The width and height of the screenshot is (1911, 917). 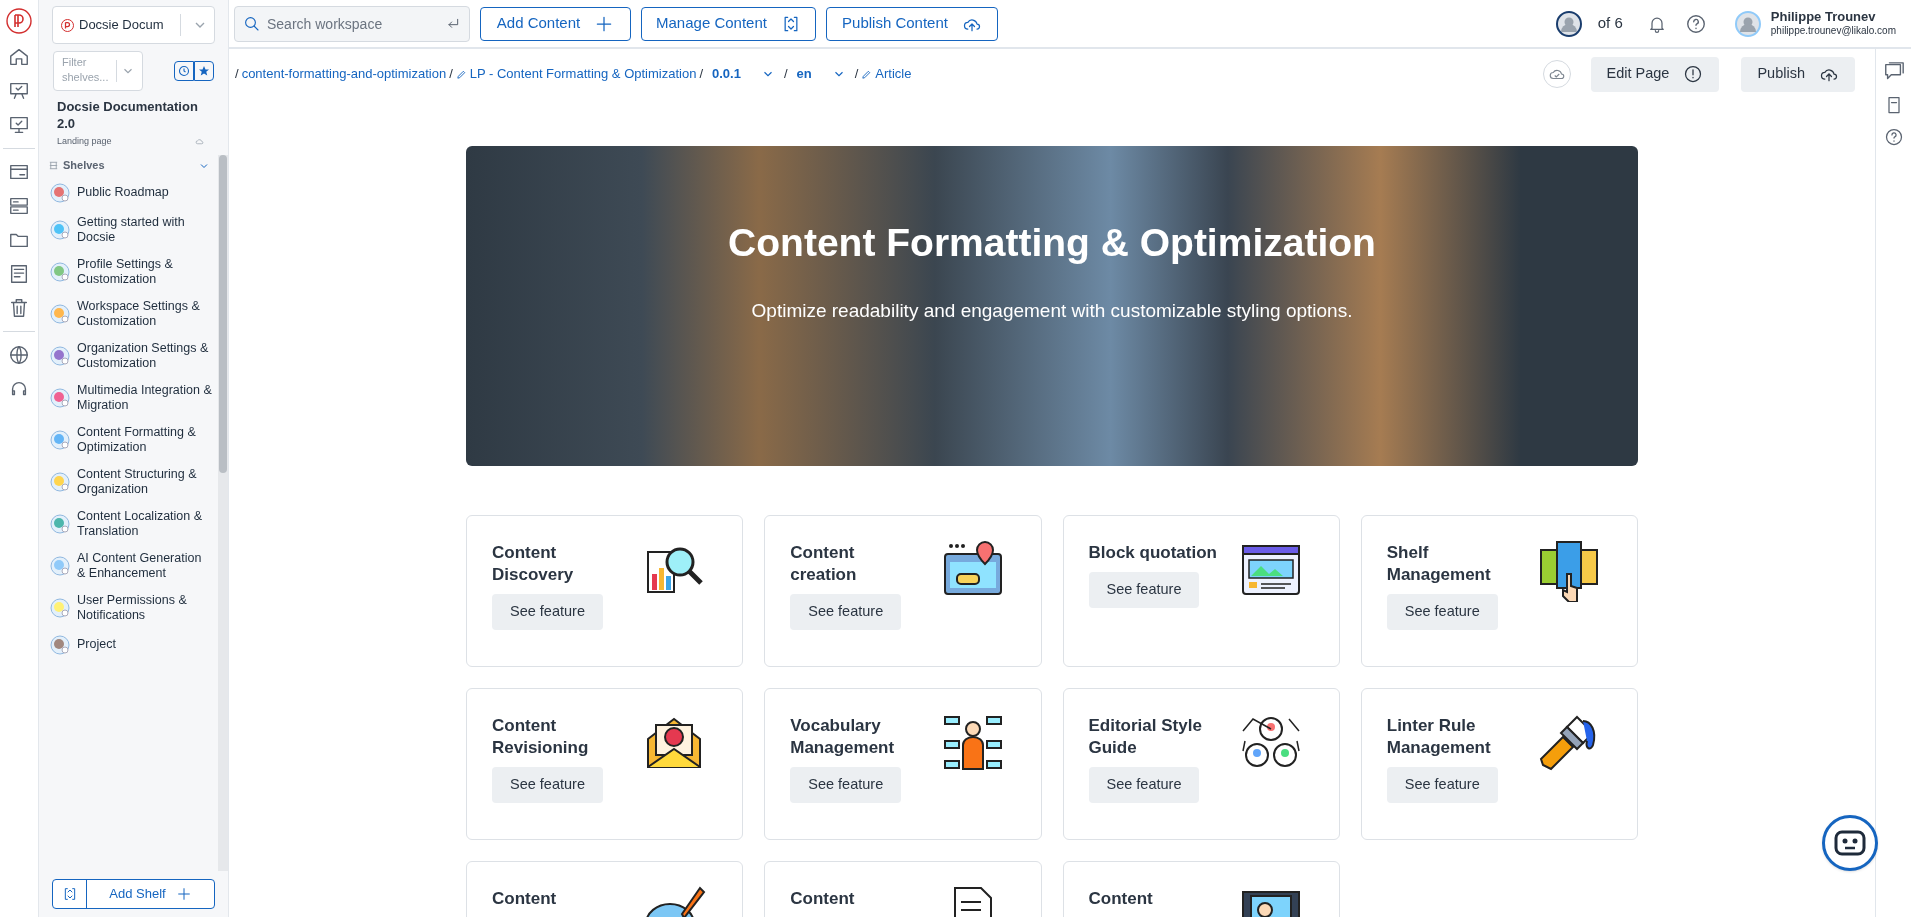 I want to click on toolbar-button: Publish Content, so click(x=912, y=23).